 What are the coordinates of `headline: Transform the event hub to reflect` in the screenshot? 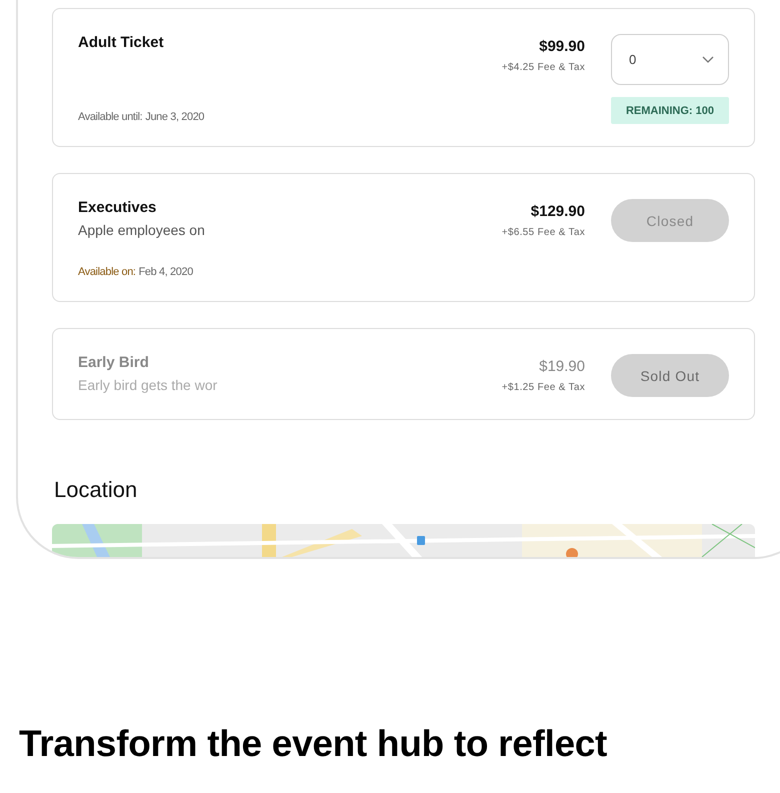 It's located at (313, 744).